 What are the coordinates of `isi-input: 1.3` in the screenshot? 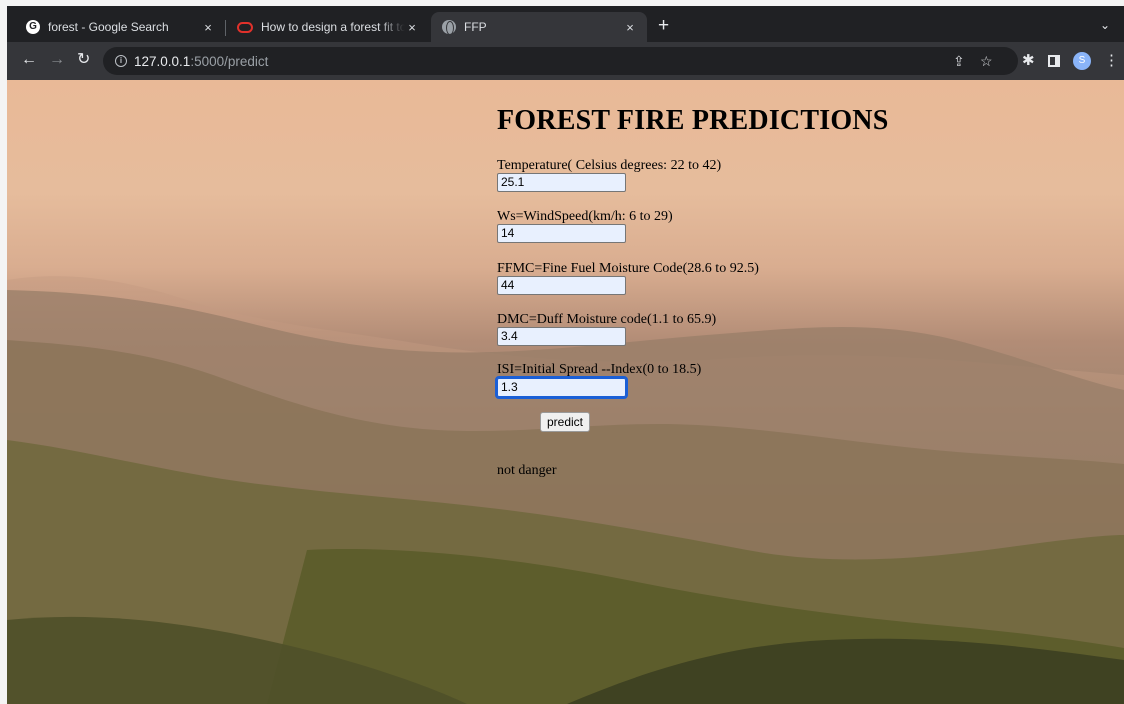 It's located at (561, 387).